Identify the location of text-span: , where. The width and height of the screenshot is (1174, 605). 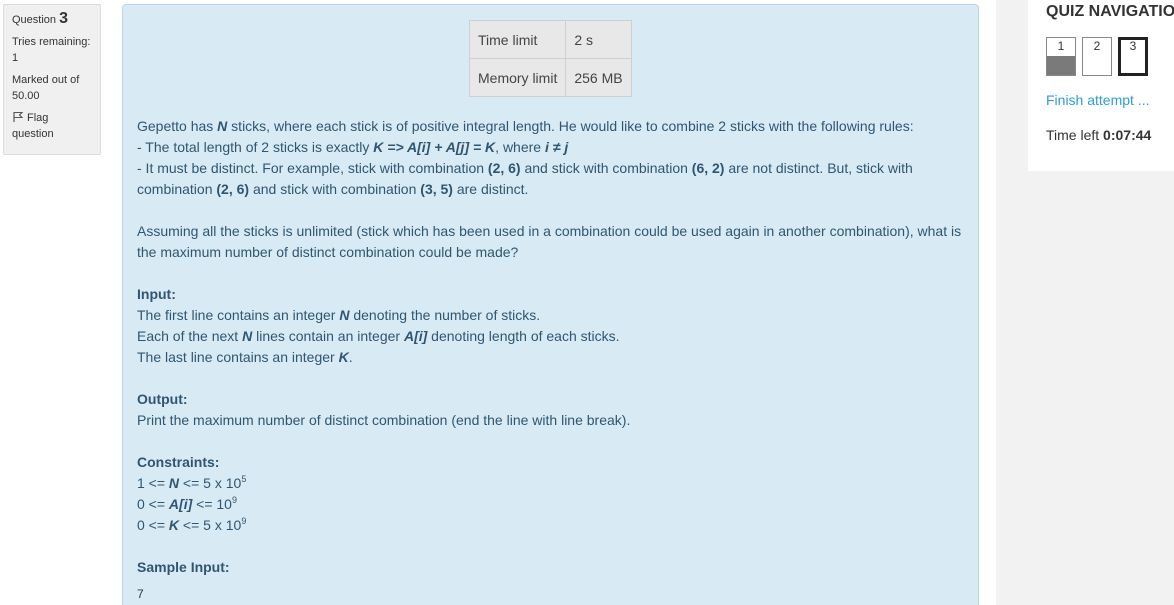
(520, 147).